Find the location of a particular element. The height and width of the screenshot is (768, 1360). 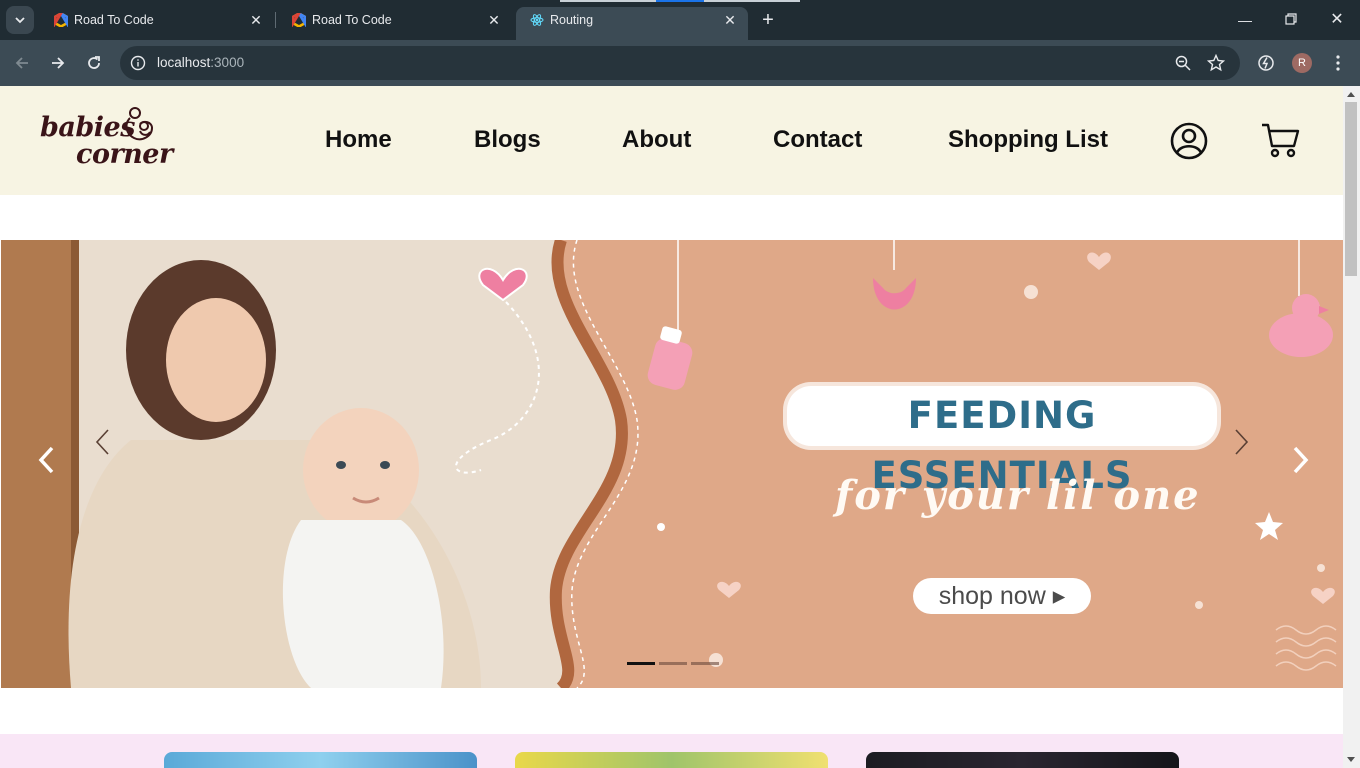

page-scrollbar is located at coordinates (1351, 427).